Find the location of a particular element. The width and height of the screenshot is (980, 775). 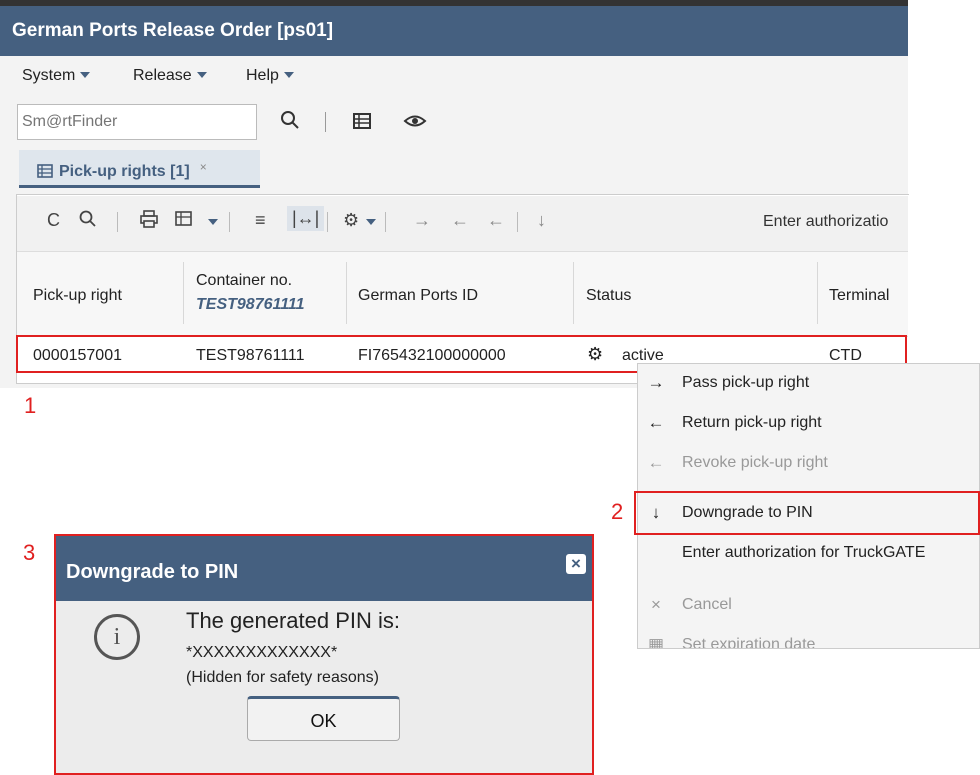

pass-arrow-icon: → is located at coordinates (422, 220).